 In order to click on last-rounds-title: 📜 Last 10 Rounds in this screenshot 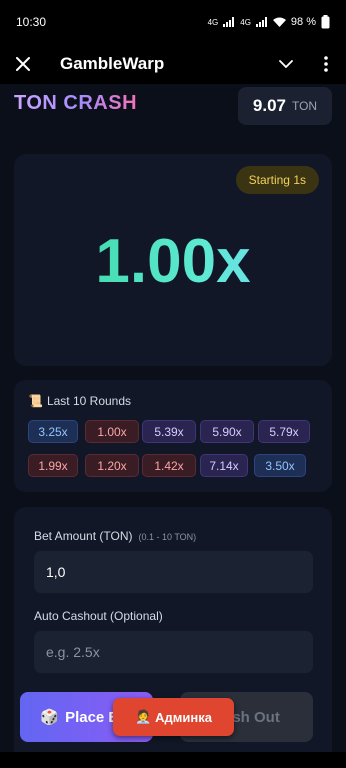, I will do `click(79, 401)`.